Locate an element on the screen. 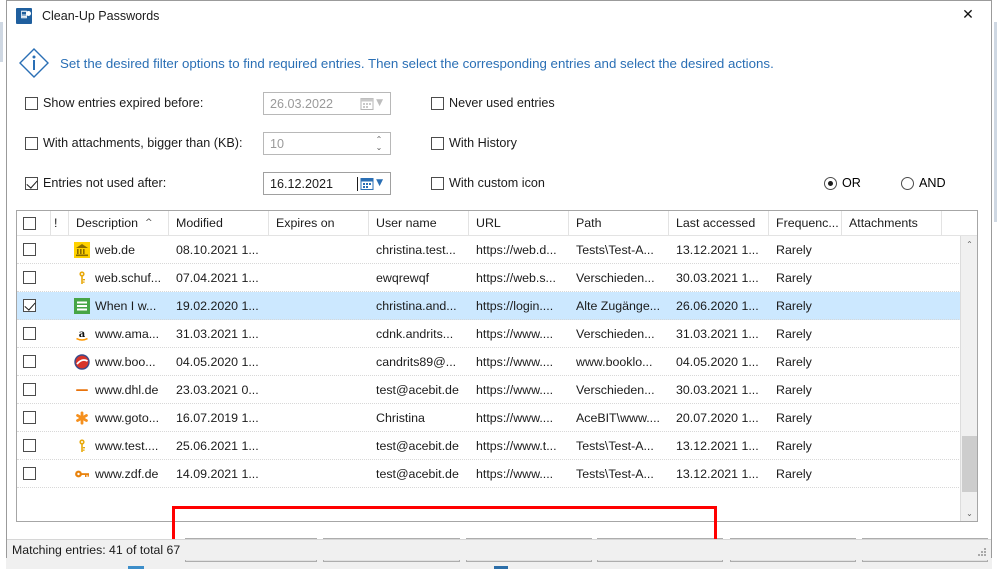 This screenshot has width=998, height=569. column-header-attachments: Attachments is located at coordinates (892, 223).